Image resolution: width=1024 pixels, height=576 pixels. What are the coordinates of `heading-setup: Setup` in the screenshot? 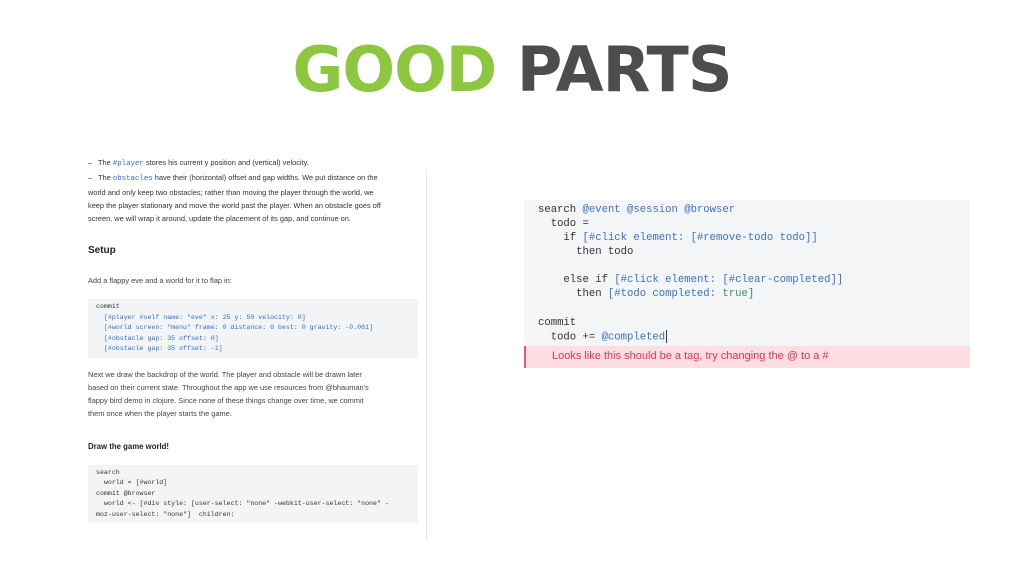 It's located at (102, 250).